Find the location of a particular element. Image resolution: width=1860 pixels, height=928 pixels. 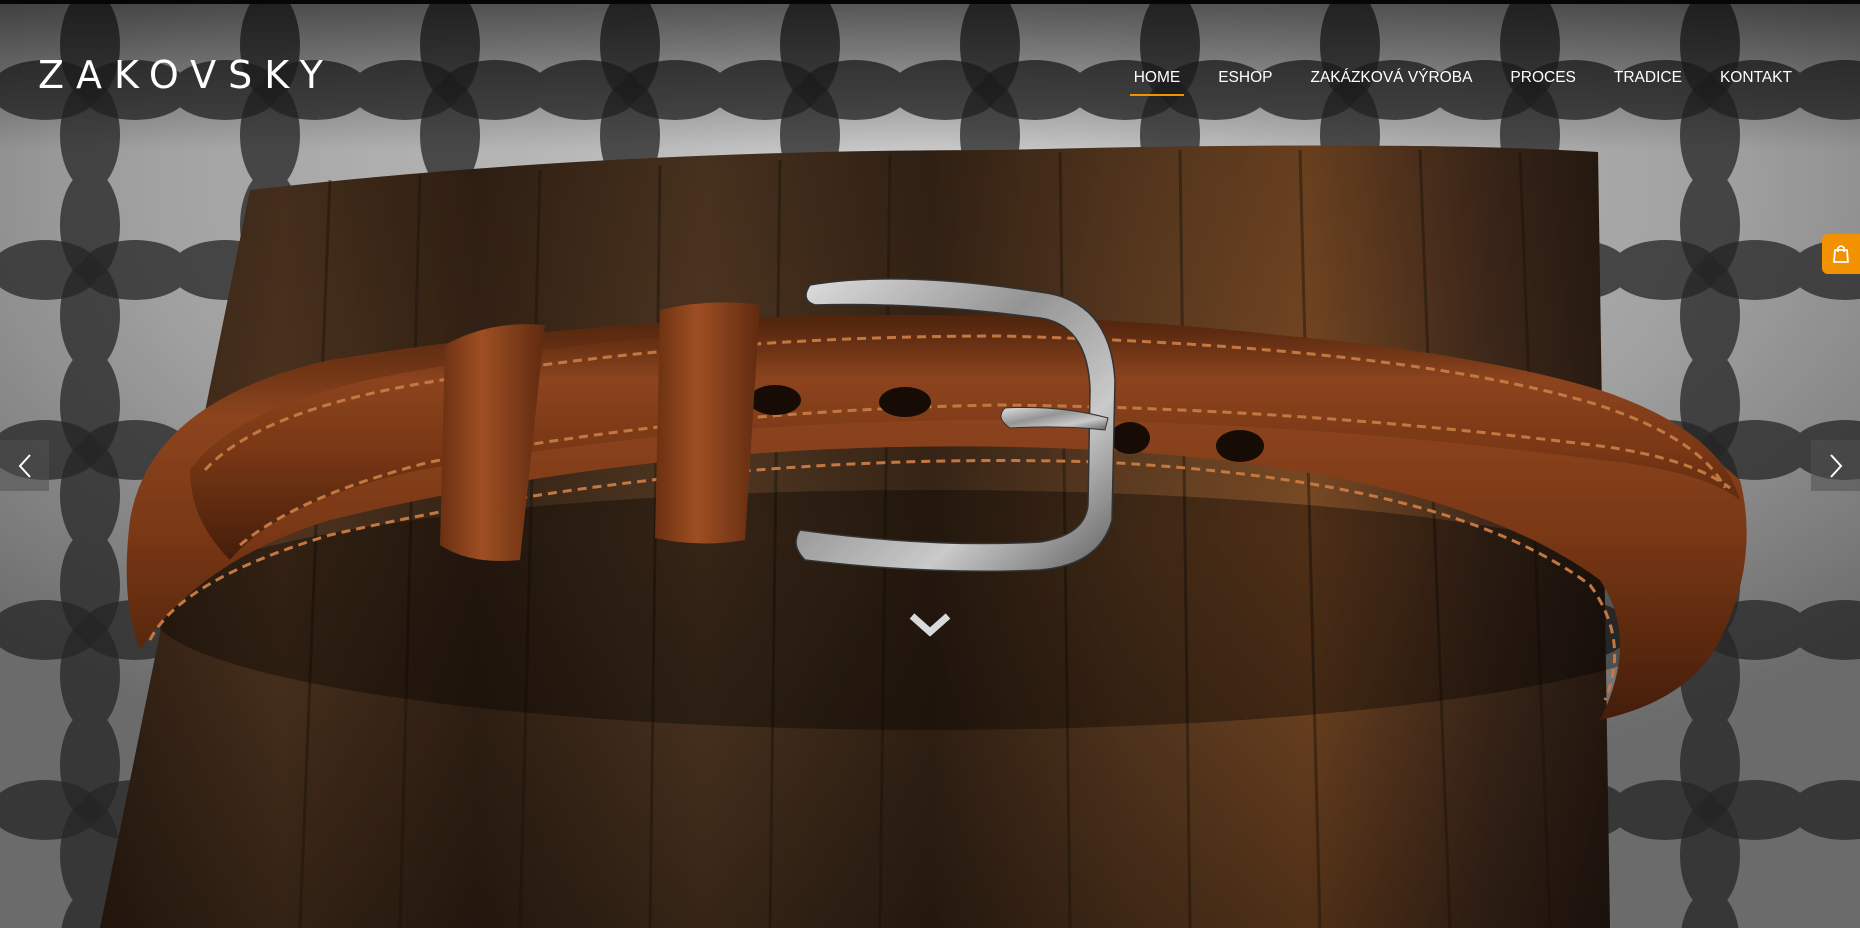

nav-item-home: HOME is located at coordinates (1156, 80).